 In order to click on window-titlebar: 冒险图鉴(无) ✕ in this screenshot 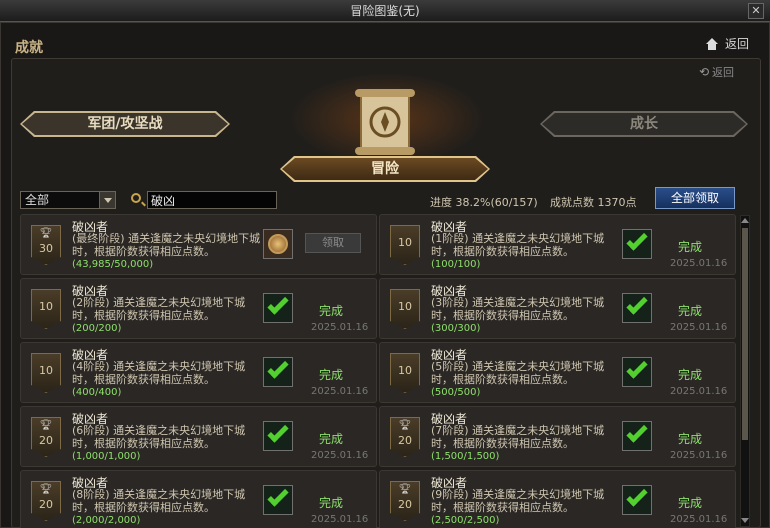, I will do `click(385, 11)`.